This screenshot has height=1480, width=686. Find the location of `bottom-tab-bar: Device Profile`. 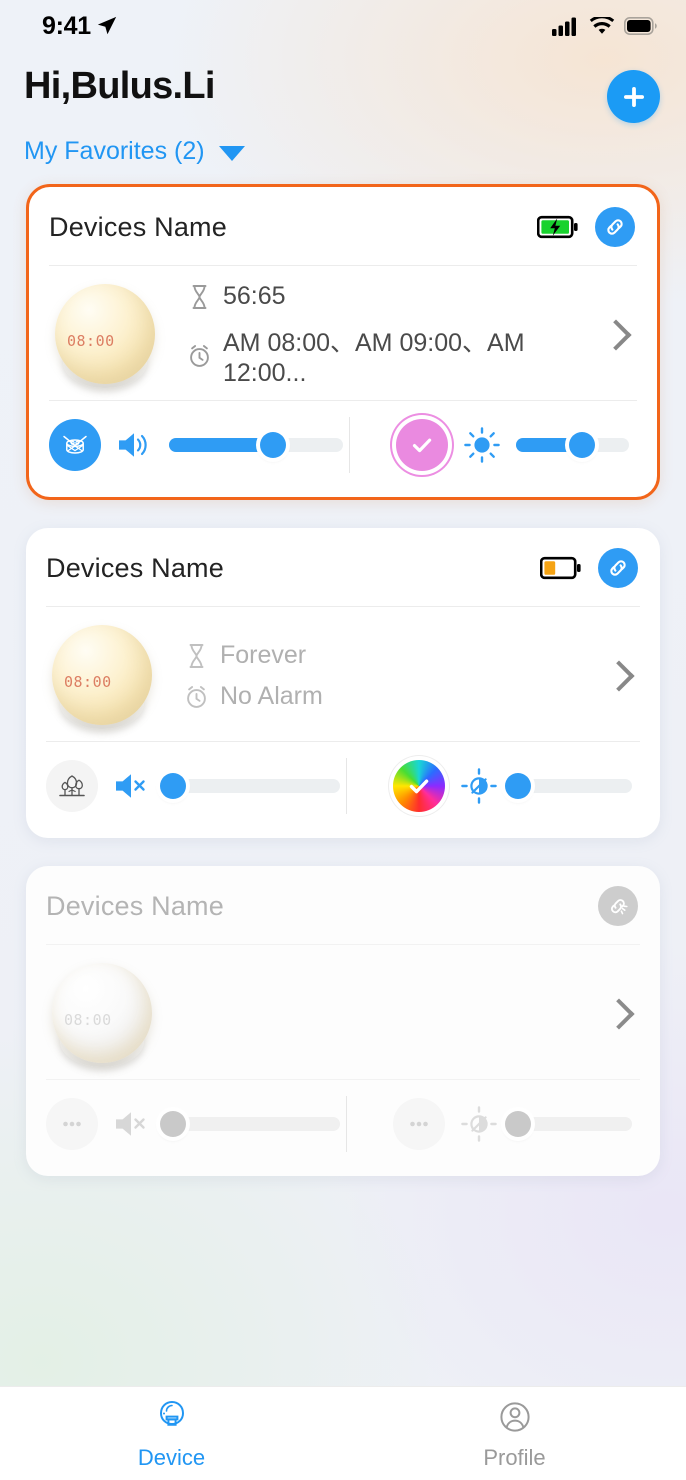

bottom-tab-bar: Device Profile is located at coordinates (343, 1433).